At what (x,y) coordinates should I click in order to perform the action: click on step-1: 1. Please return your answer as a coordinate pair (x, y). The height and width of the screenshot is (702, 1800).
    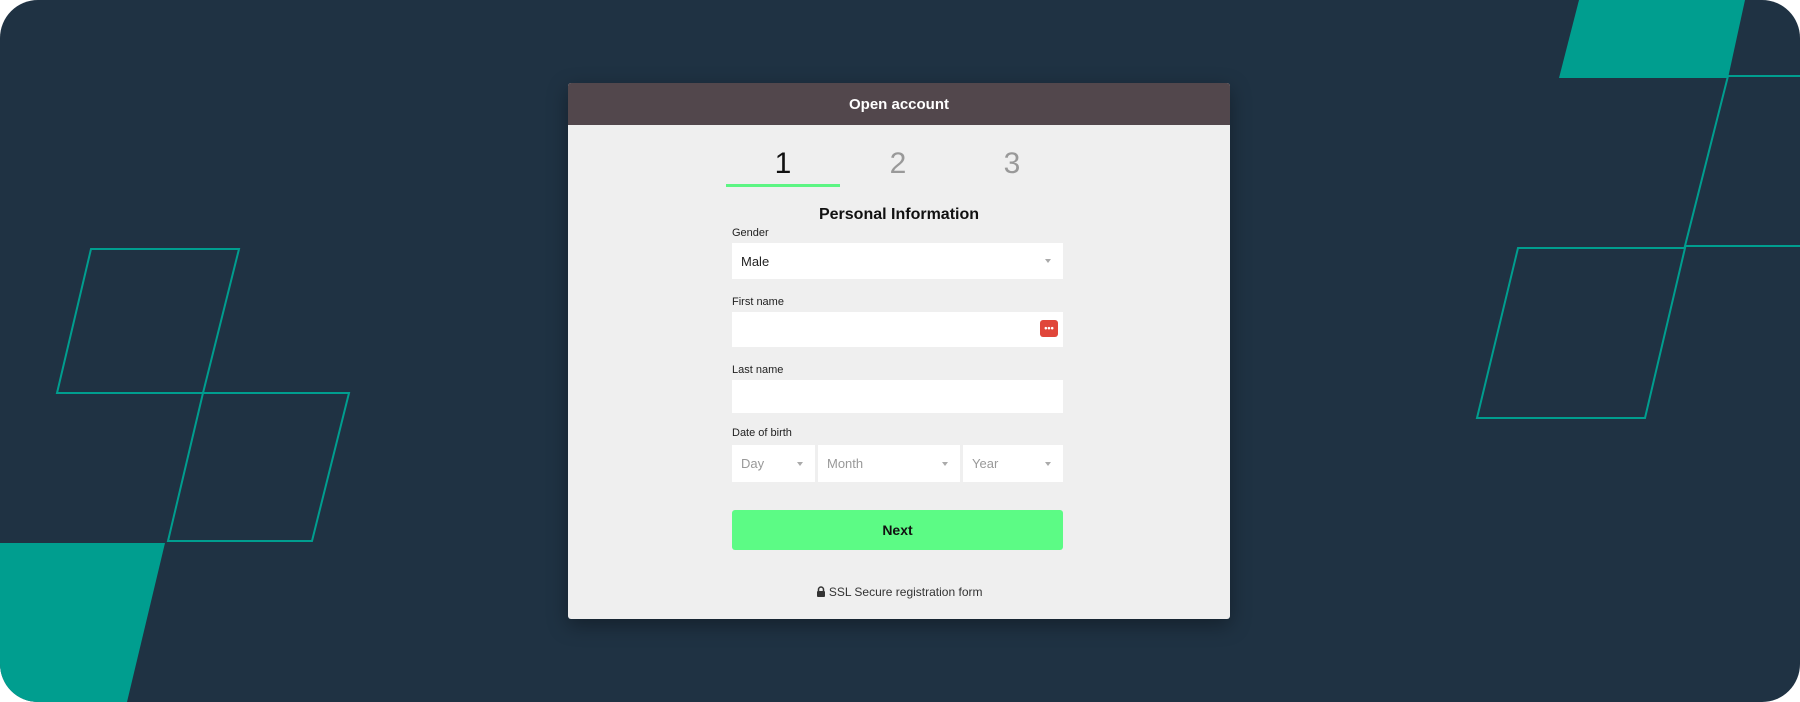
    Looking at the image, I should click on (783, 163).